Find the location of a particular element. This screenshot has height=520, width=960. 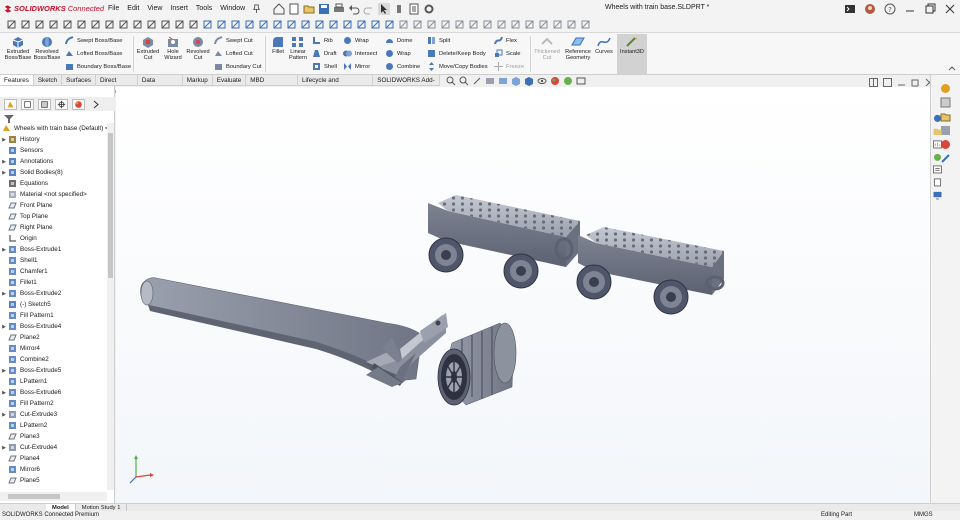

tree-item-origin: Origin is located at coordinates (18, 238).